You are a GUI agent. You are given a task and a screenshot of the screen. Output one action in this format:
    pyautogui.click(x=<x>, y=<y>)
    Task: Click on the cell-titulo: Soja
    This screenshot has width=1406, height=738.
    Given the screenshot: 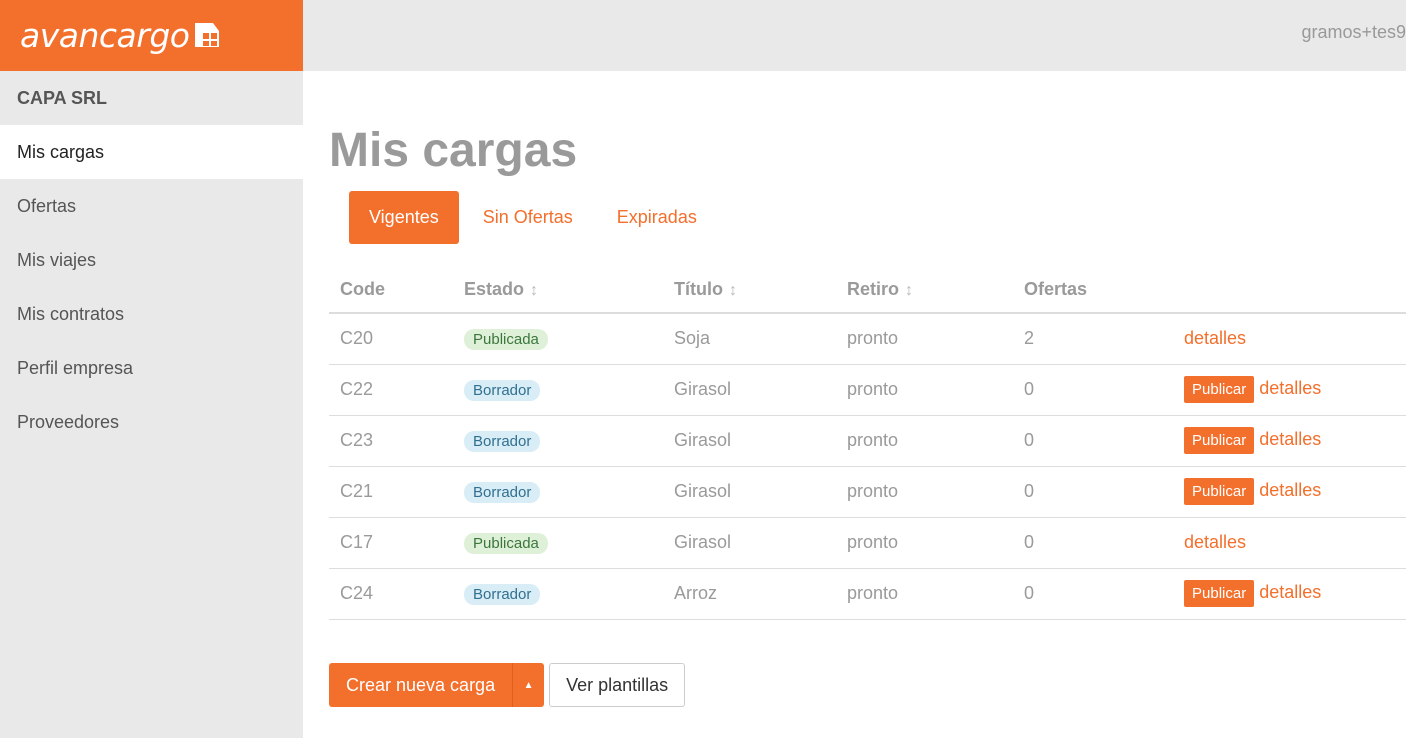 What is the action you would take?
    pyautogui.click(x=749, y=339)
    